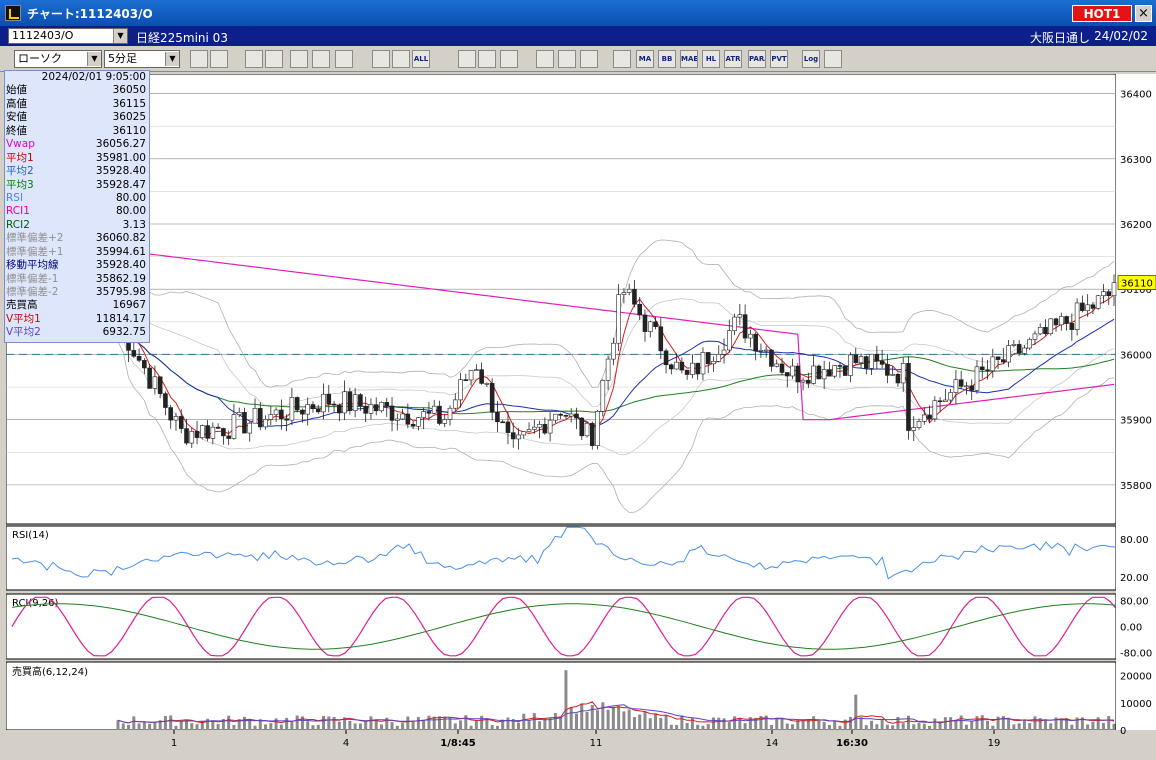  I want to click on all-icon: ALL, so click(421, 59).